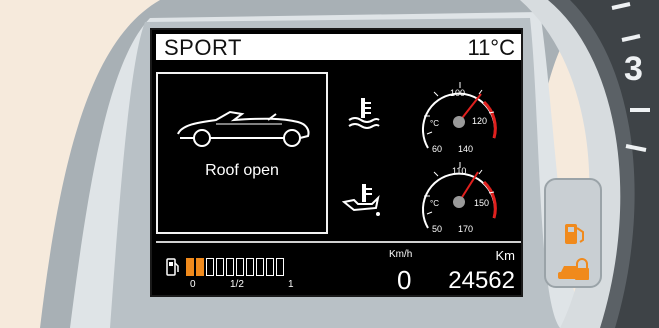 This screenshot has height=328, width=659. What do you see at coordinates (633, 69) in the screenshot?
I see `tachometer-digit: 3` at bounding box center [633, 69].